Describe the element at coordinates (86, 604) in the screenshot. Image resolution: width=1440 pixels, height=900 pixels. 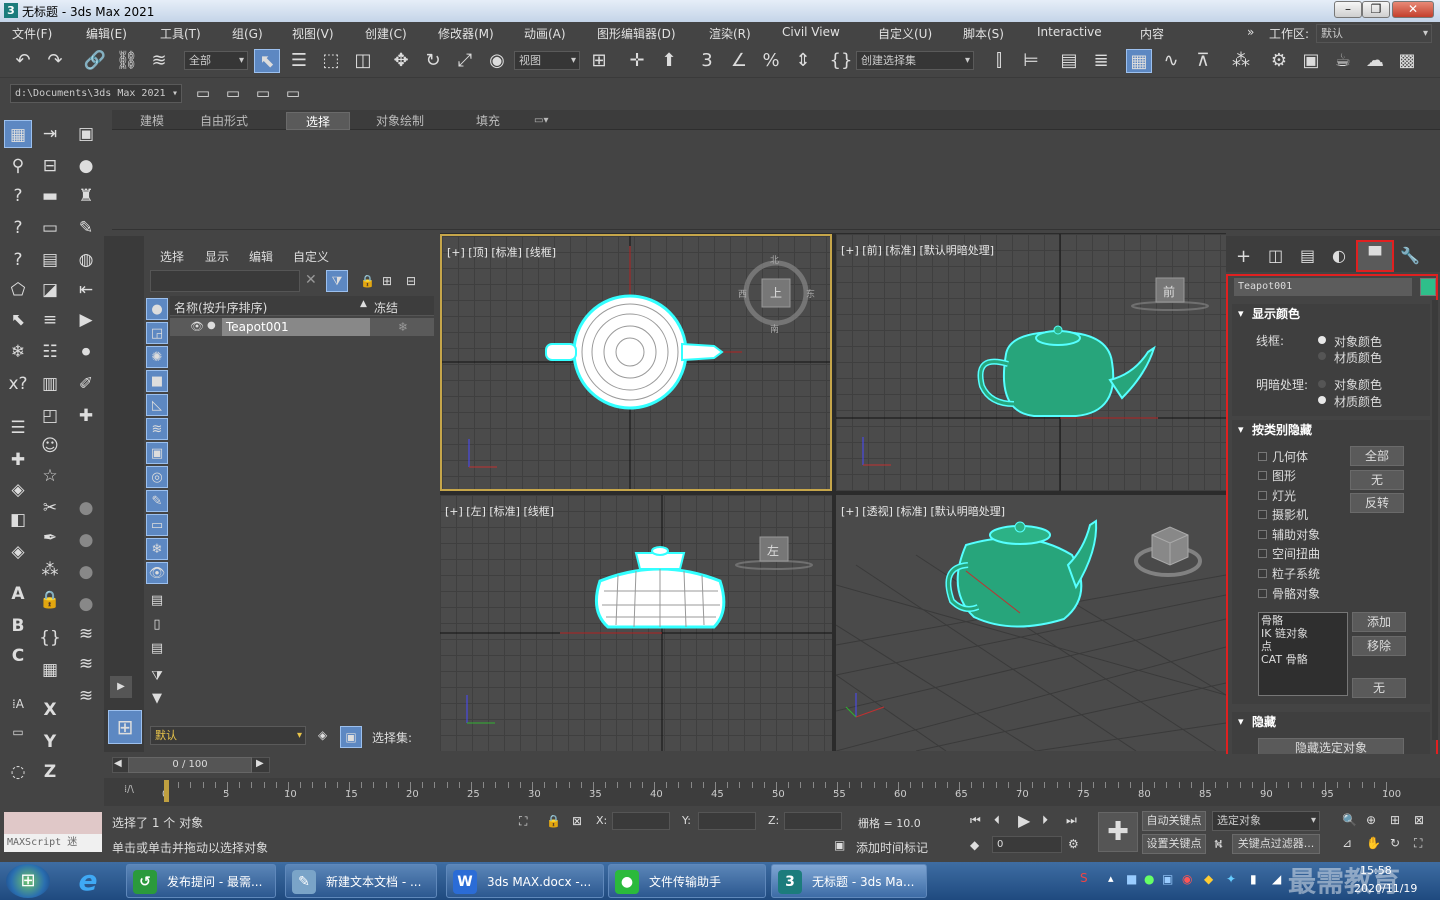
I see `circle4-icon: ●` at that location.